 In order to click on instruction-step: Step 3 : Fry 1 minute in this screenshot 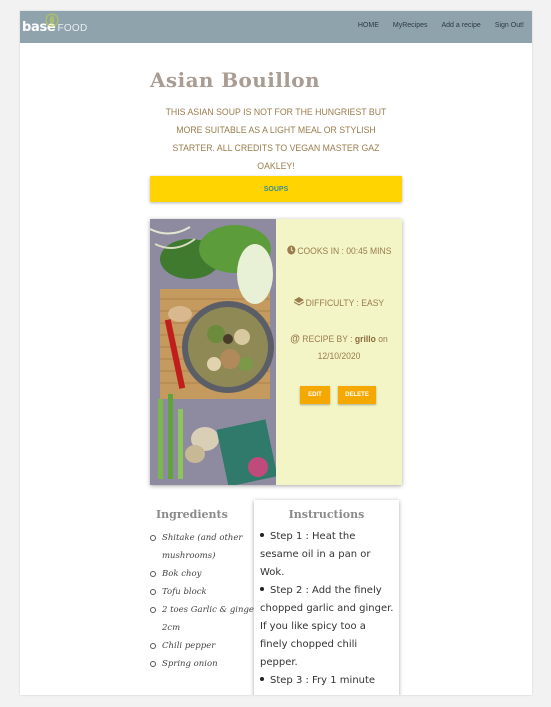, I will do `click(328, 681)`.